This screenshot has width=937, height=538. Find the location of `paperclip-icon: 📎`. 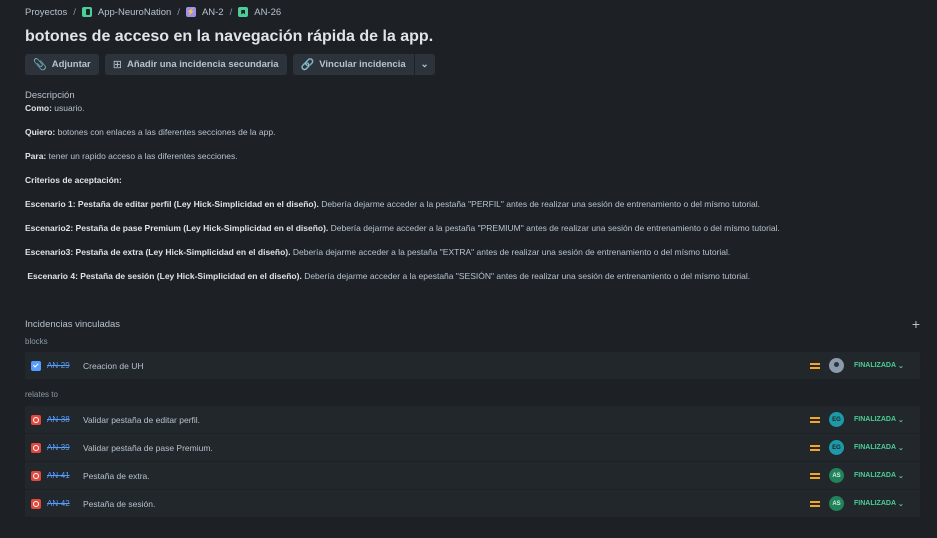

paperclip-icon: 📎 is located at coordinates (40, 65).